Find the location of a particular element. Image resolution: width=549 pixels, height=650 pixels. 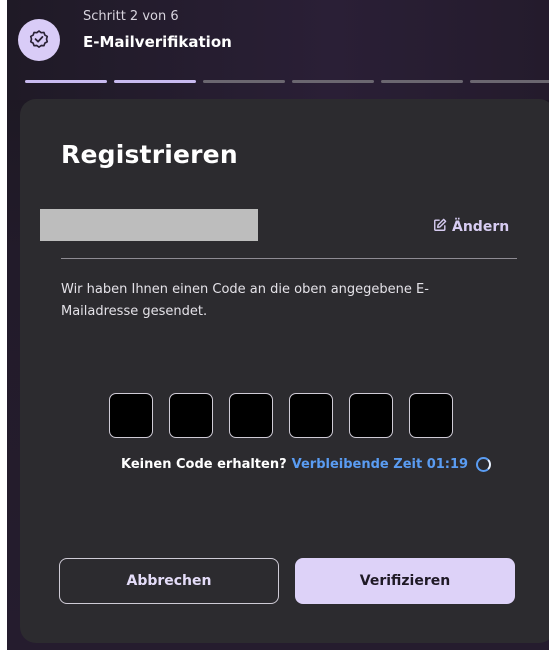

check-badge-icon is located at coordinates (39, 40).